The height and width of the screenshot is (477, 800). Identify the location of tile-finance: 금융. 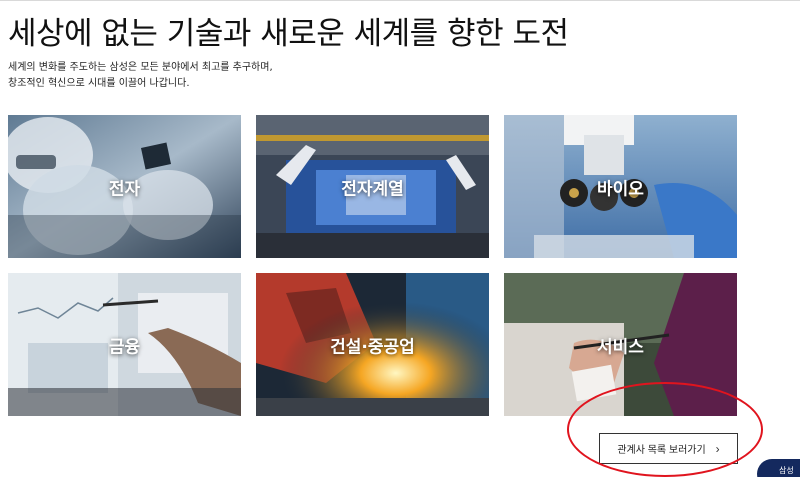
(124, 344).